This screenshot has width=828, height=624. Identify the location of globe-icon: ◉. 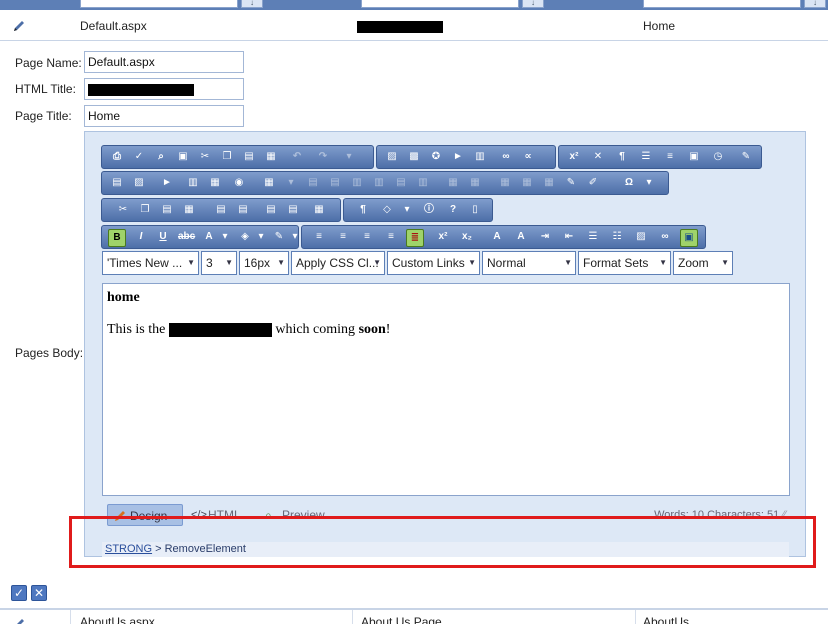
(239, 183).